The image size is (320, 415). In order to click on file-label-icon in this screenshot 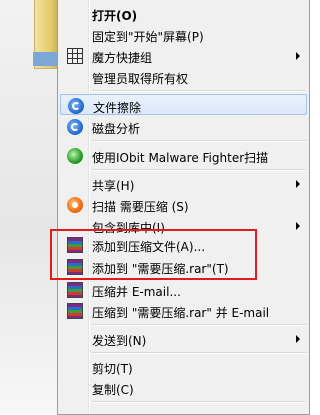, I will do `click(46, 59)`.